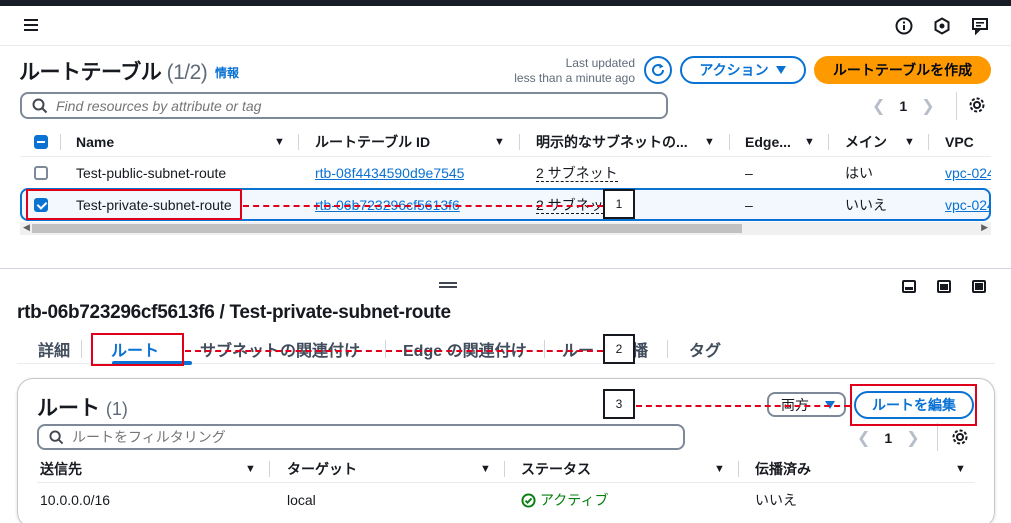 This screenshot has width=1011, height=523. I want to click on route-target: local, so click(301, 500).